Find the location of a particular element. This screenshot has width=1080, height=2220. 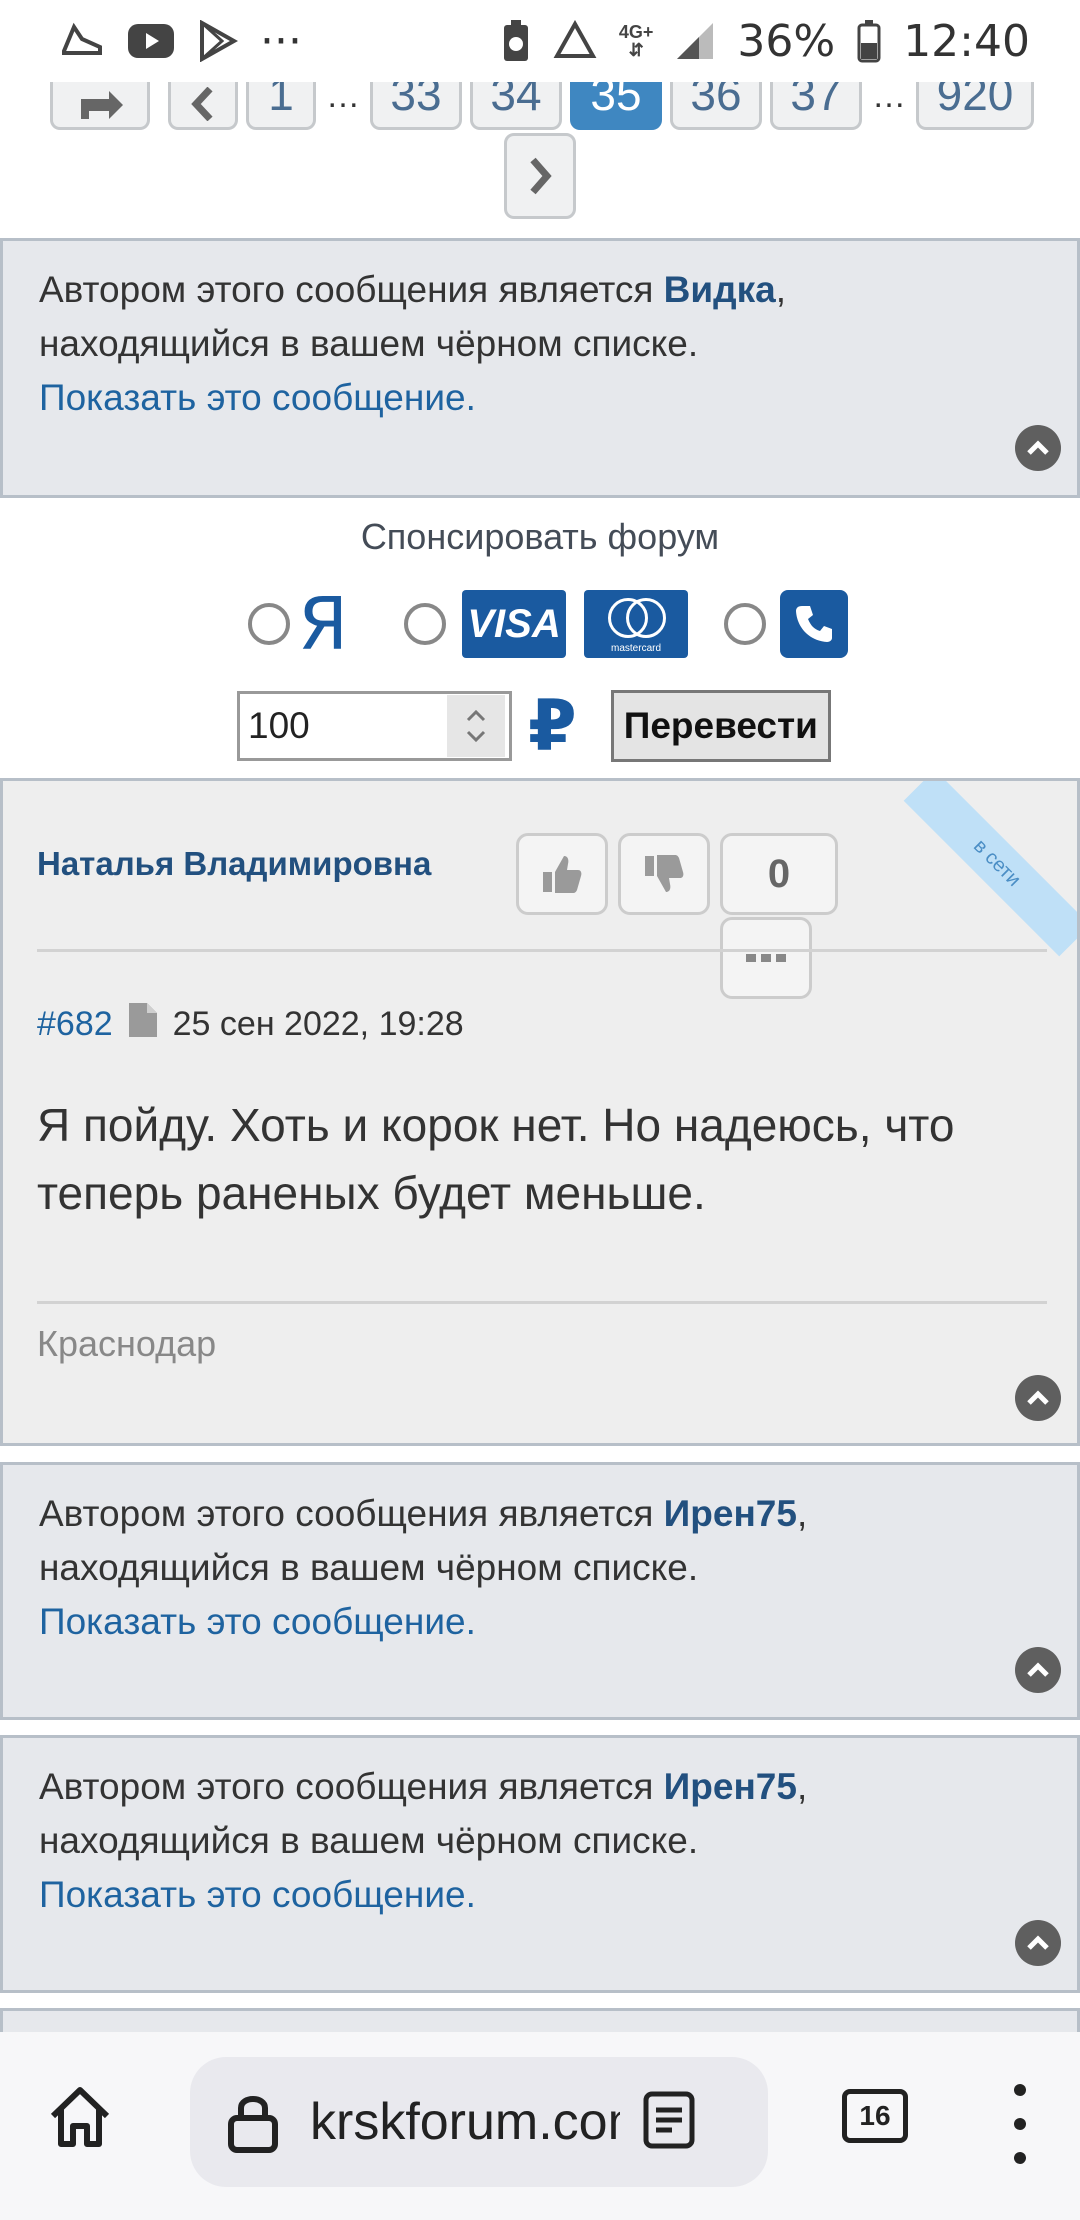

phone-radio is located at coordinates (745, 624).